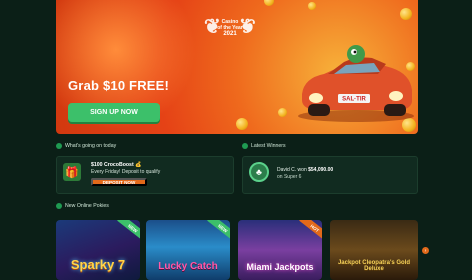 This screenshot has height=280, width=472. I want to click on whats-going-on-heading: What's going on today, so click(86, 146).